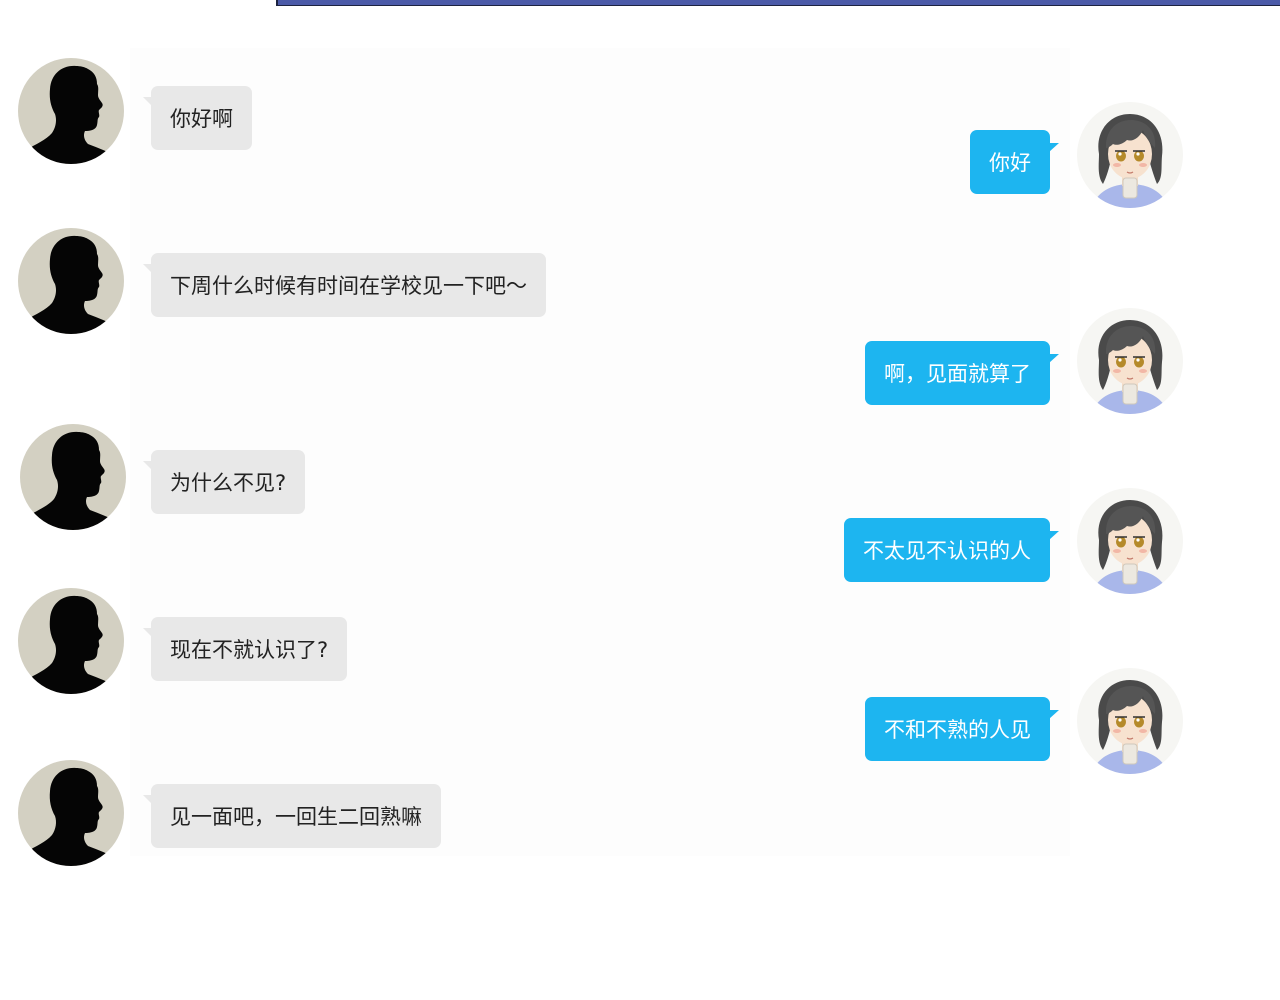  I want to click on message-text: 你好啊, so click(201, 119).